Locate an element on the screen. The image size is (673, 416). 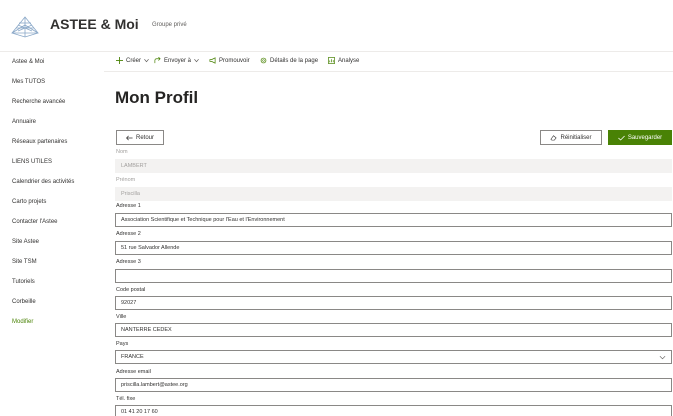
sidebar-item-contacter: Contacter l'Astee is located at coordinates (35, 222).